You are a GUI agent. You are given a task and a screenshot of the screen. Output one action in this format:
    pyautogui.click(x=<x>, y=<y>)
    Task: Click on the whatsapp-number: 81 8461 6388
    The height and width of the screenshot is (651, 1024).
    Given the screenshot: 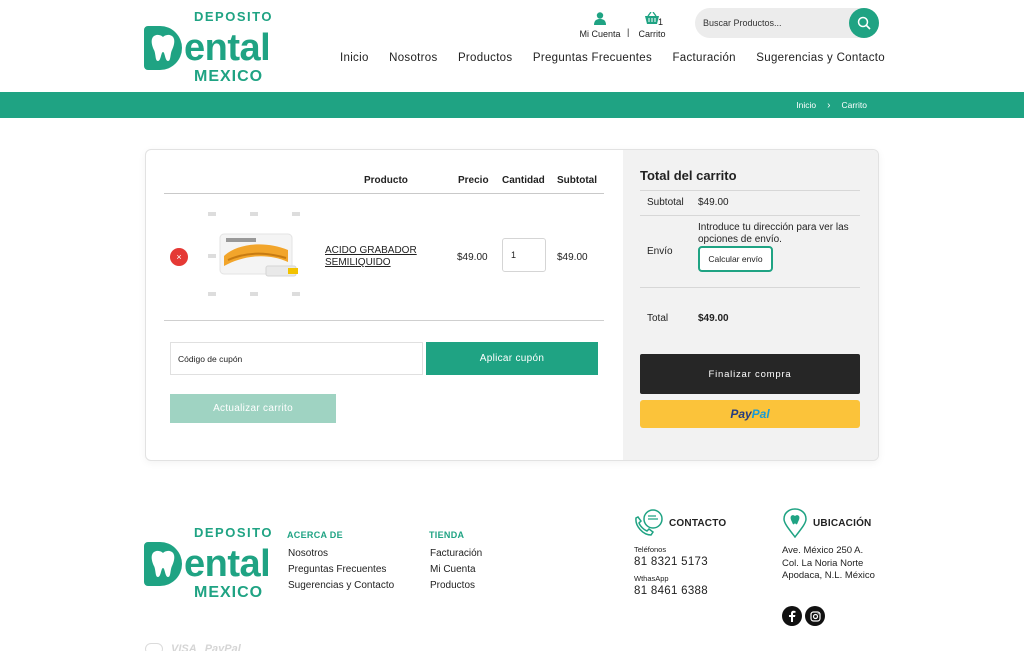 What is the action you would take?
    pyautogui.click(x=671, y=591)
    